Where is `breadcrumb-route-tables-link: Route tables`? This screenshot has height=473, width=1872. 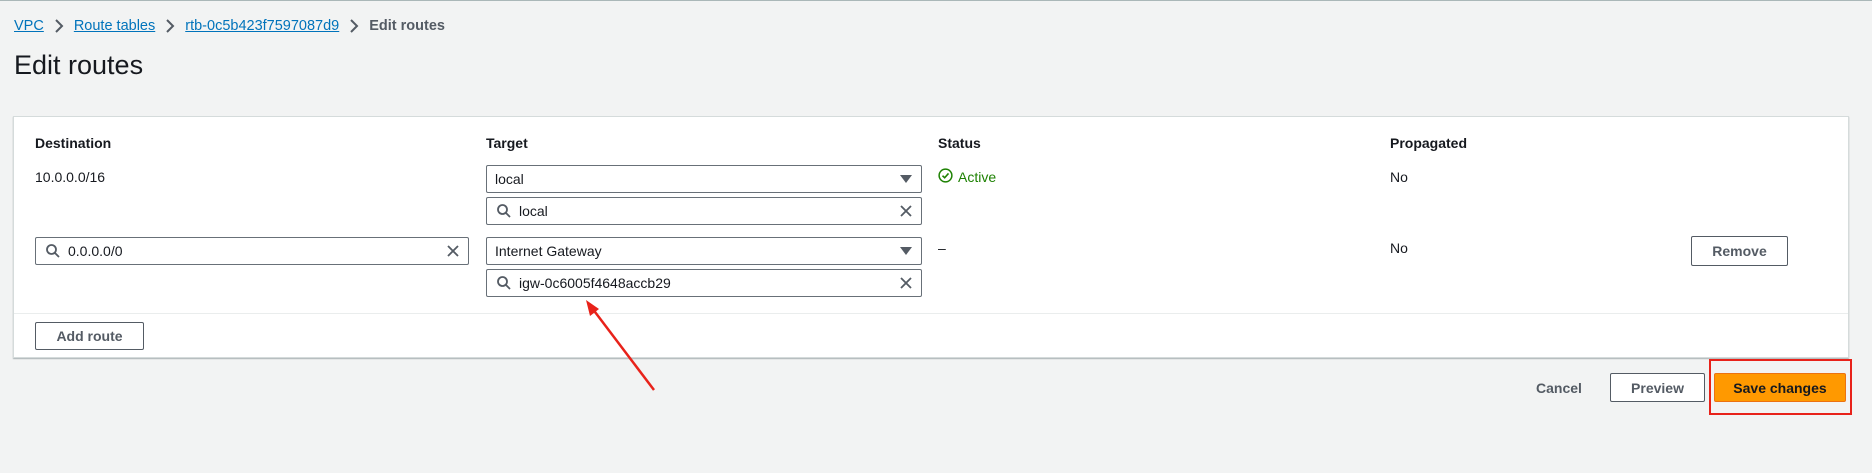 breadcrumb-route-tables-link: Route tables is located at coordinates (114, 26).